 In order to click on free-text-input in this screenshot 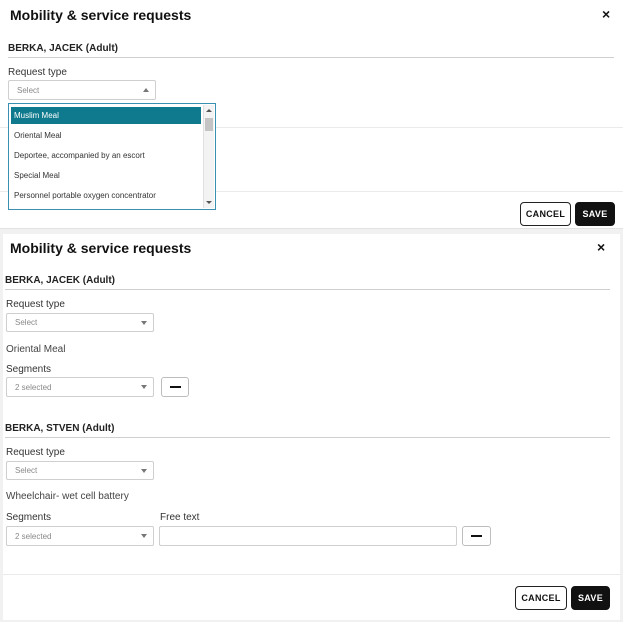, I will do `click(308, 536)`.